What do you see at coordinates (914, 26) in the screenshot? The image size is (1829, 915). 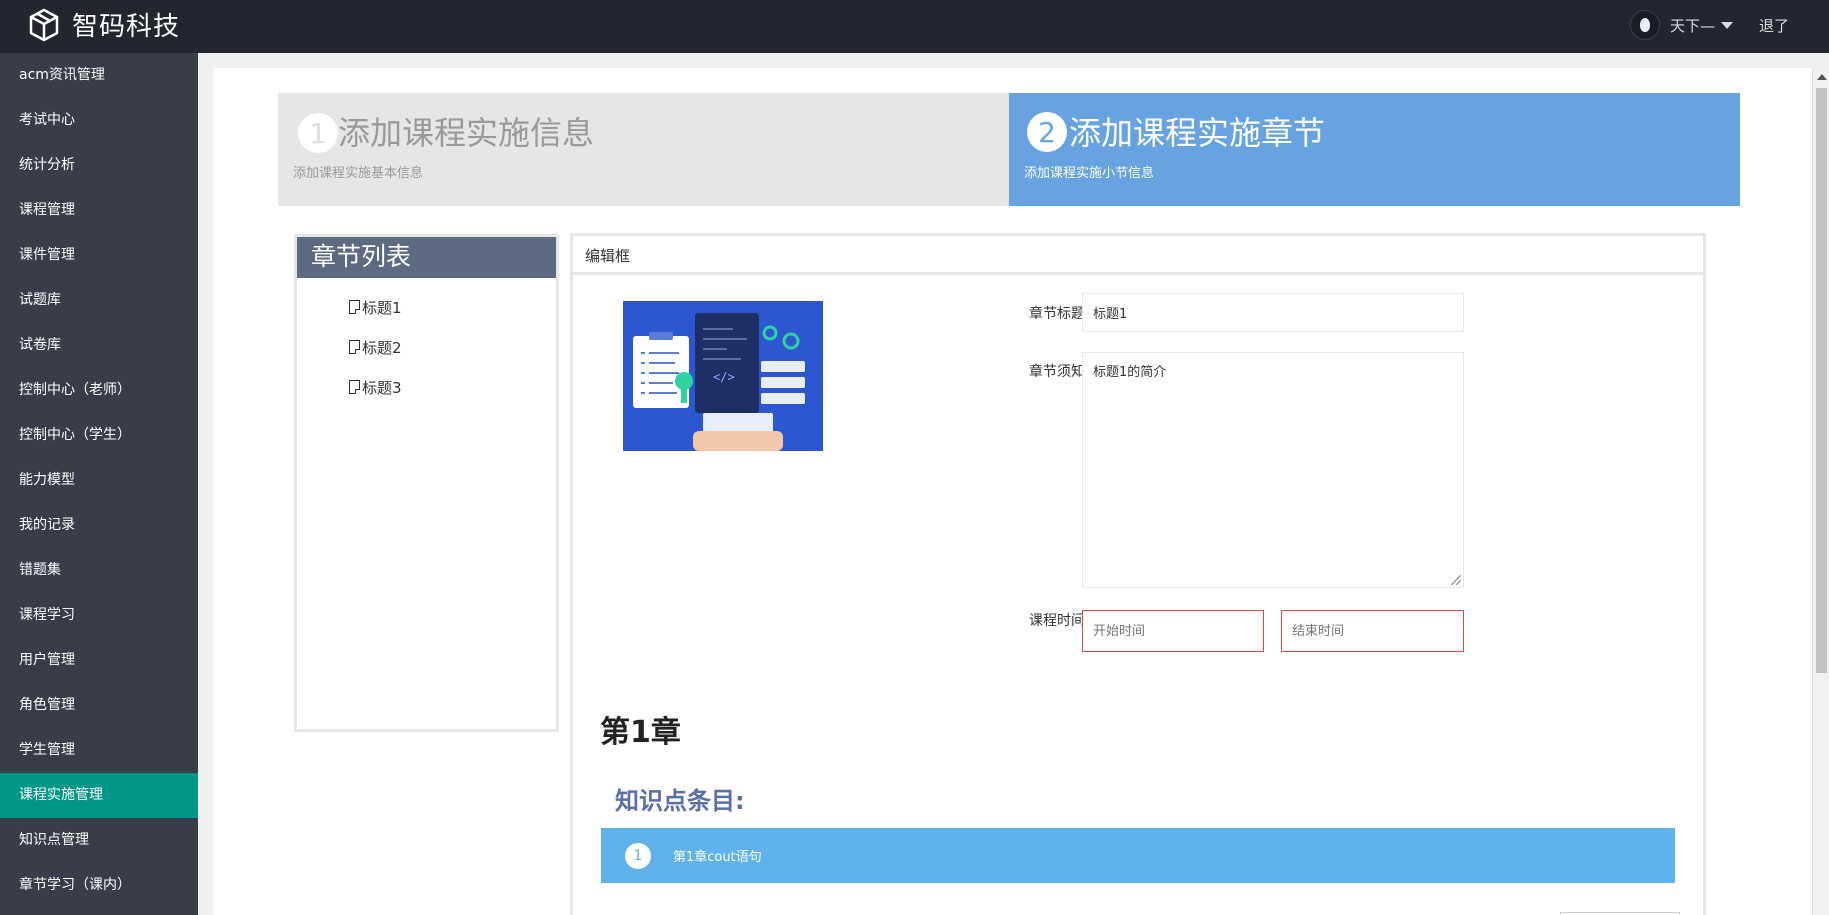 I see `top-header: 智码科技 天下— 退了` at bounding box center [914, 26].